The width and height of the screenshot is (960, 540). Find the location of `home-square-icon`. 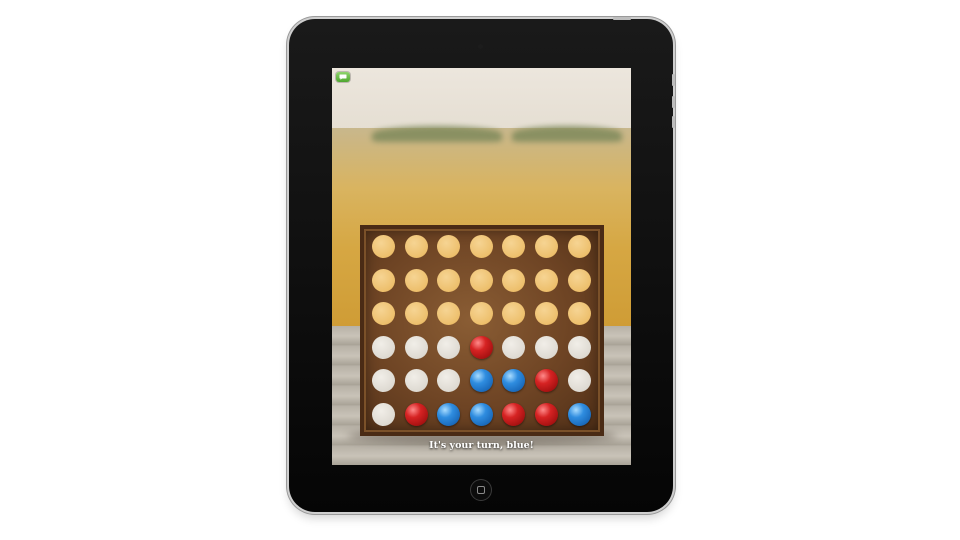

home-square-icon is located at coordinates (481, 490).